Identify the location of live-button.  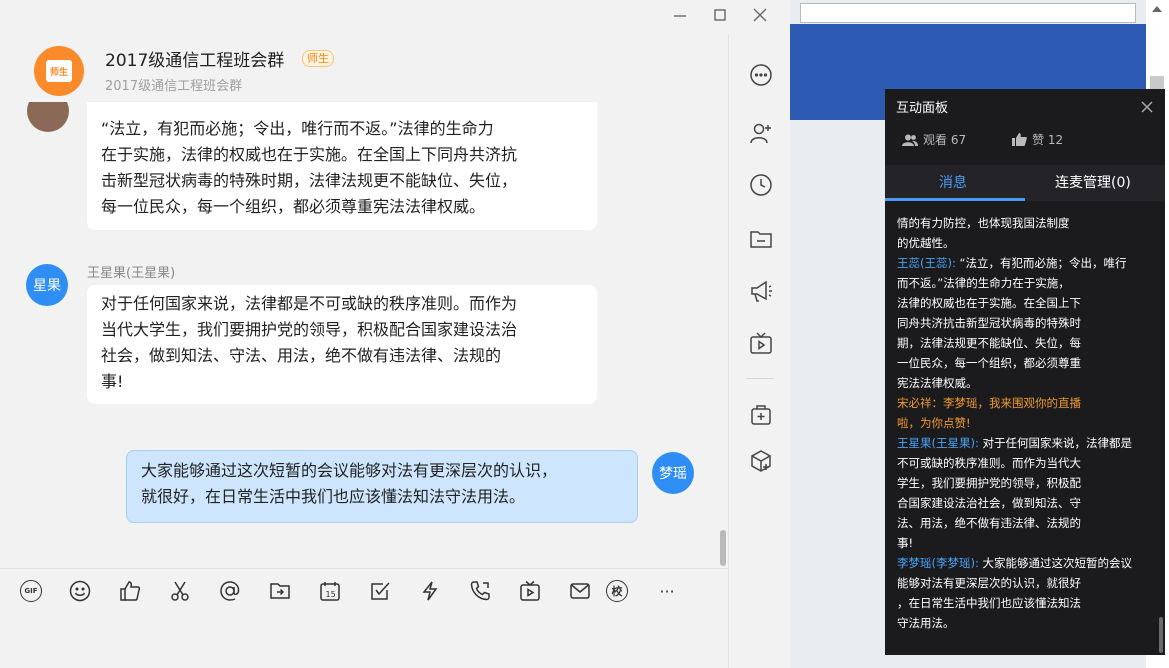
(530, 591).